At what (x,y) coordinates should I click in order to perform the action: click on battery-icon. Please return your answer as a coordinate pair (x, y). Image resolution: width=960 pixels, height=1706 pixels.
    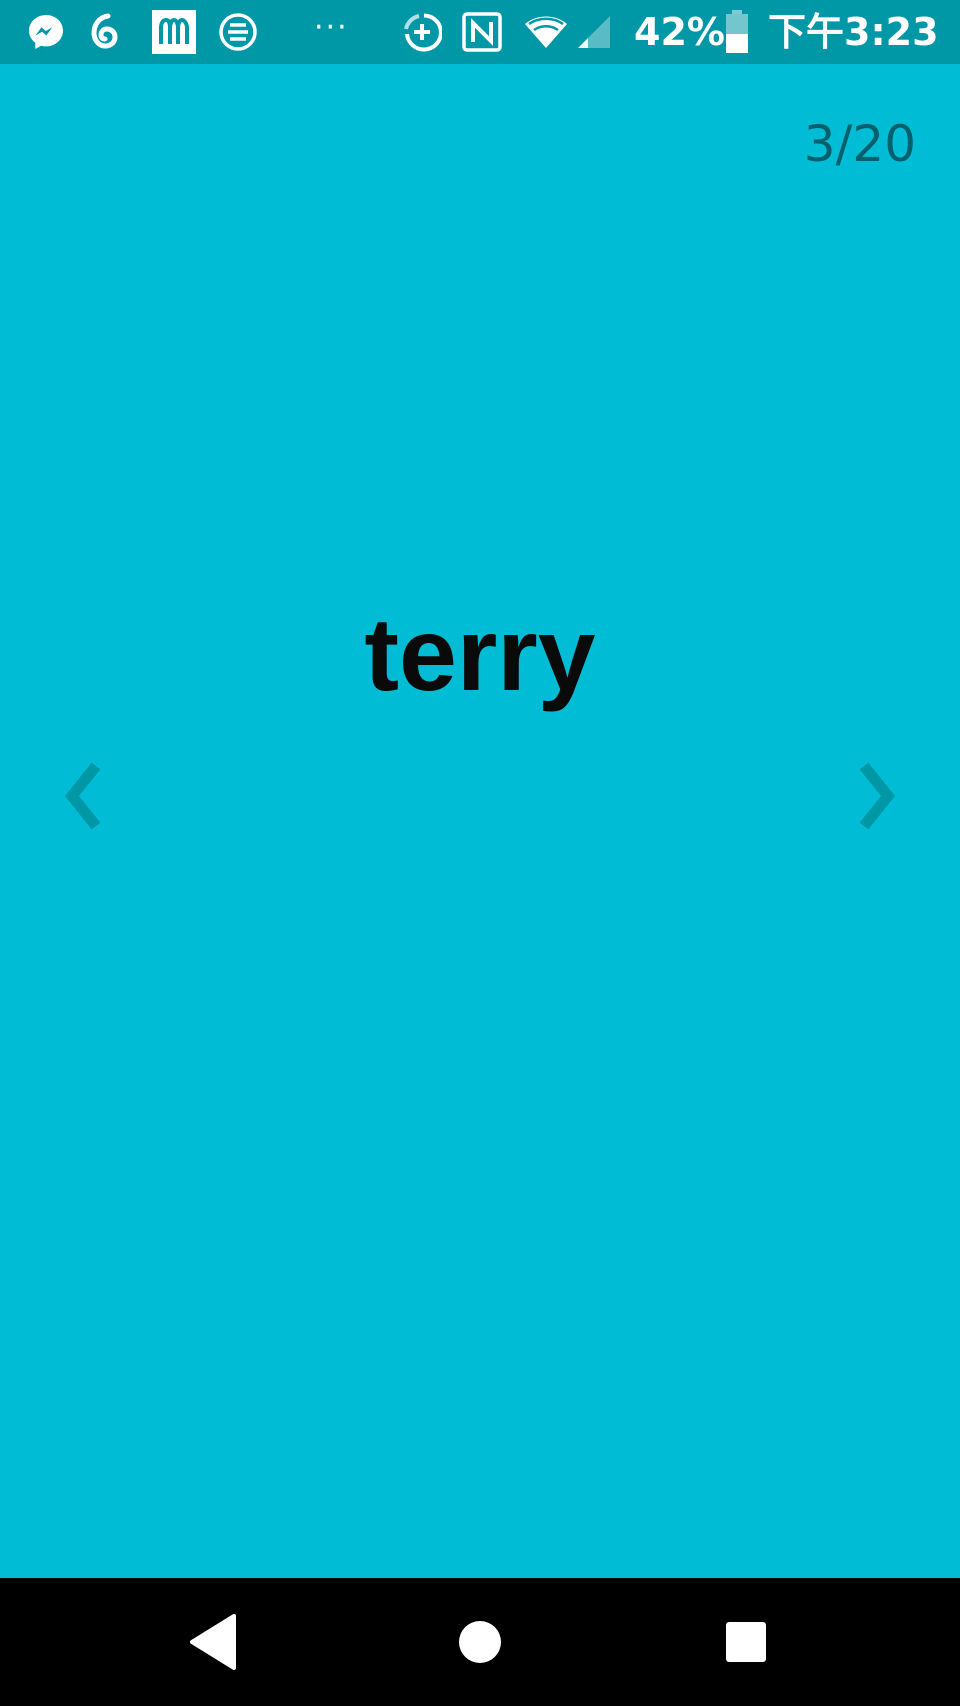
    Looking at the image, I should click on (737, 31).